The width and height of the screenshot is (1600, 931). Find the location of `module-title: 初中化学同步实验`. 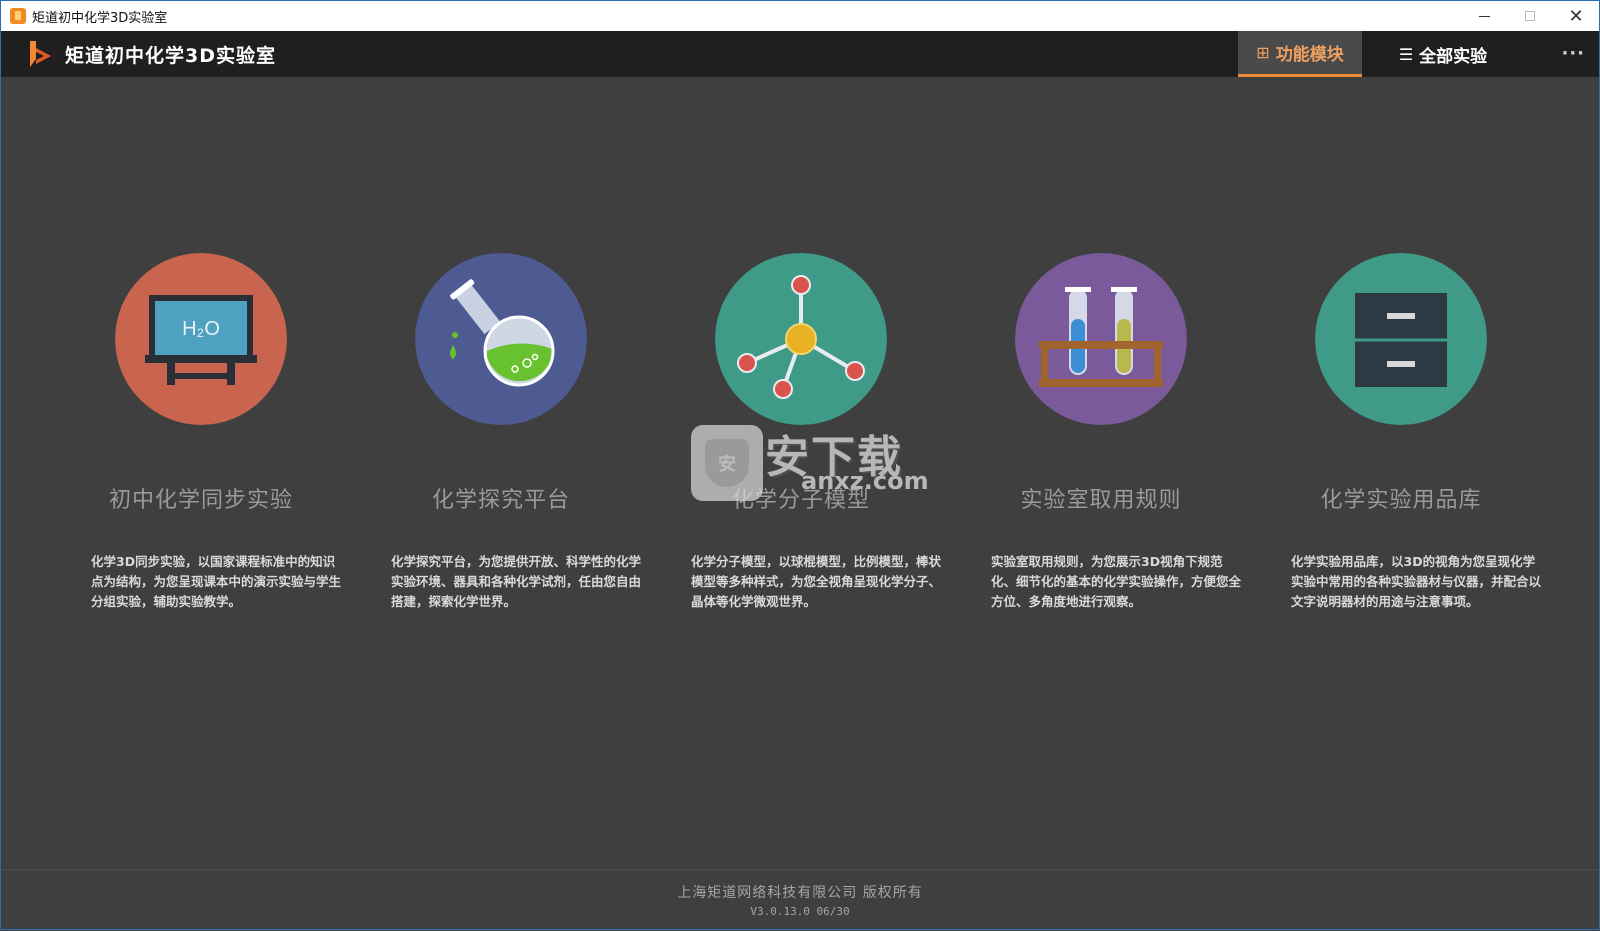

module-title: 初中化学同步实验 is located at coordinates (201, 498).